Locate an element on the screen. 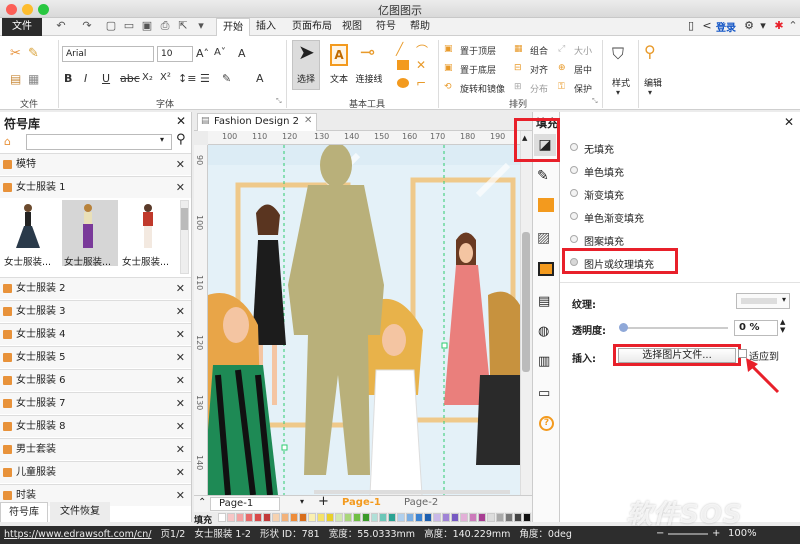 The width and height of the screenshot is (800, 544). center-icon: ⊕ is located at coordinates (562, 68).